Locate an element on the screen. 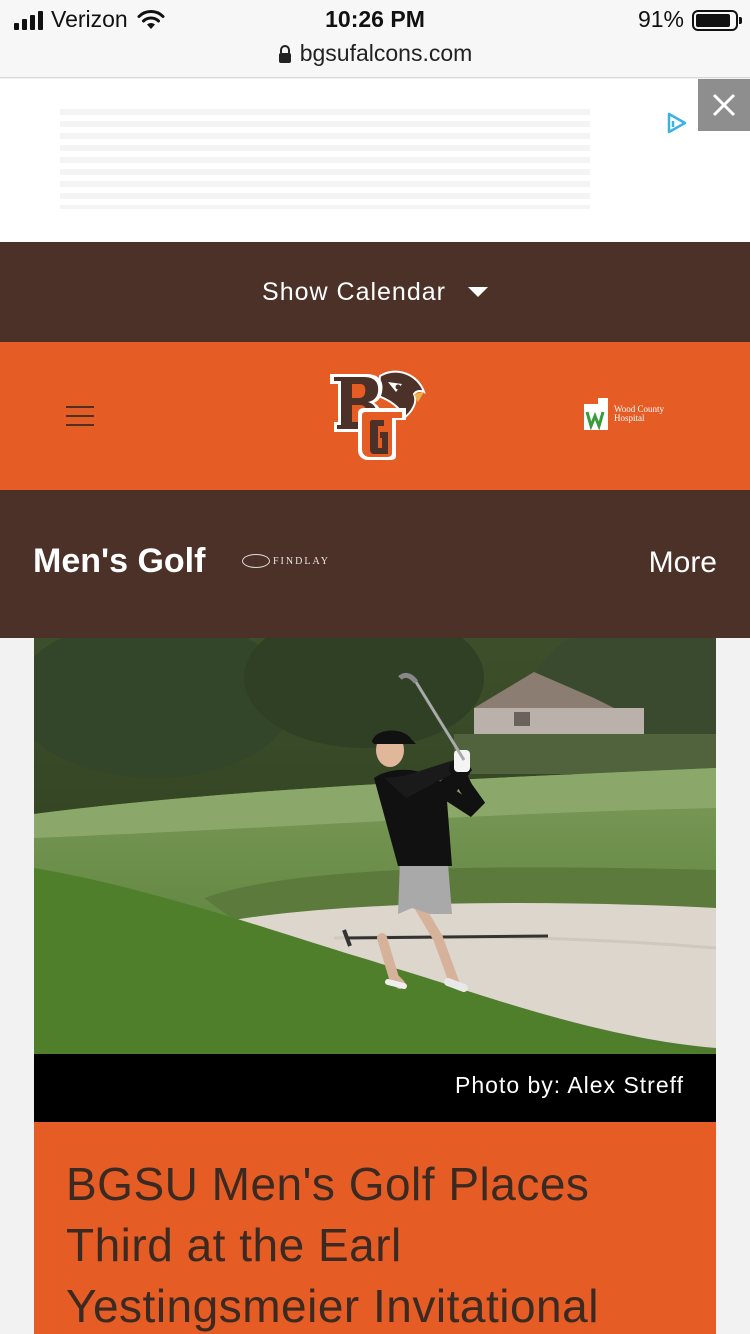 The image size is (750, 1334). findlay-sponsor: FINDLAY is located at coordinates (286, 561).